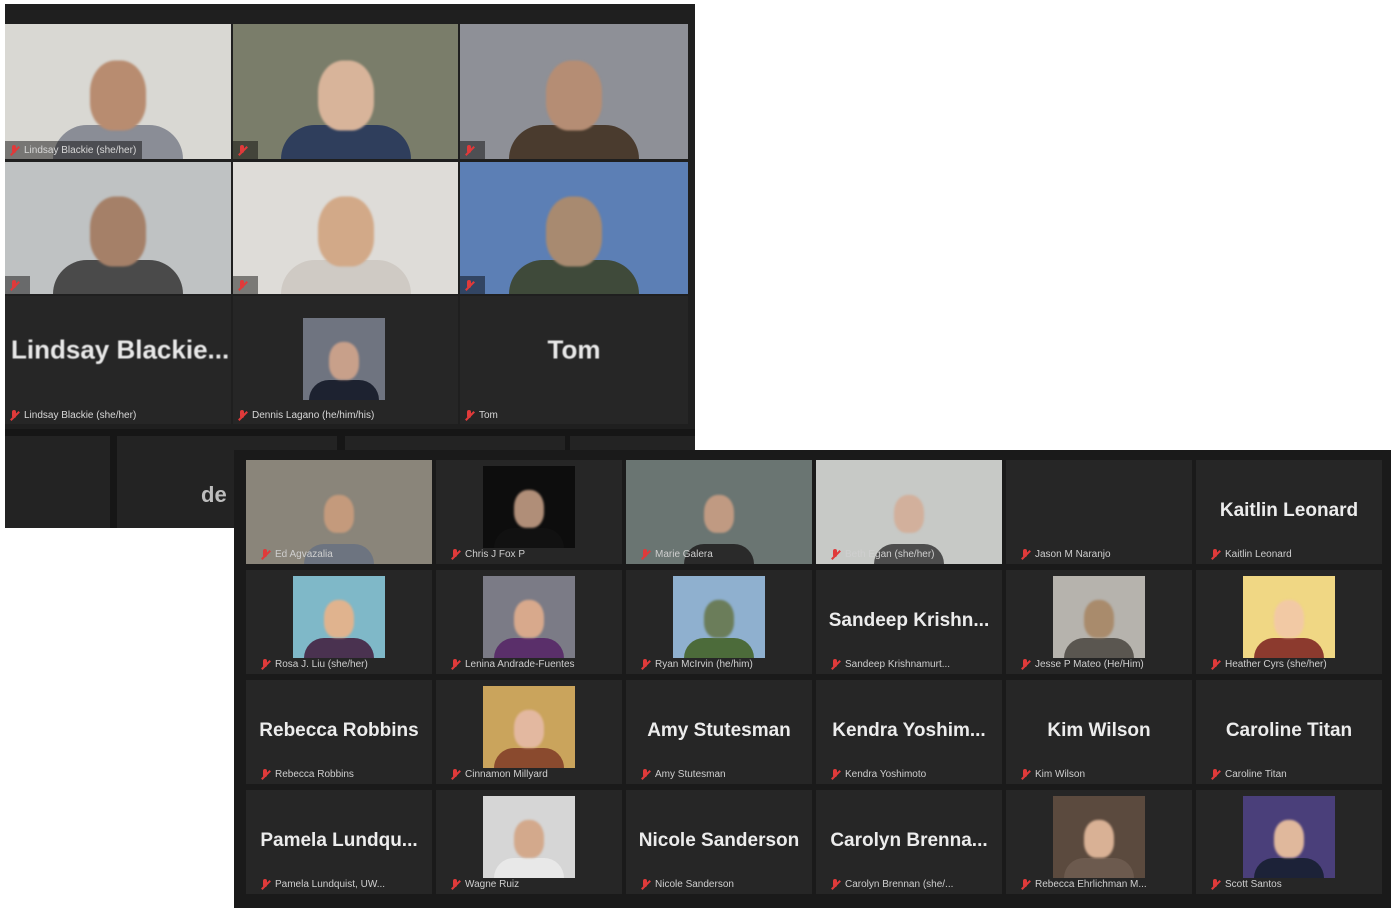 This screenshot has width=1391, height=908. I want to click on participant-tile: Caroline Titan Caroline Titan, so click(1289, 732).